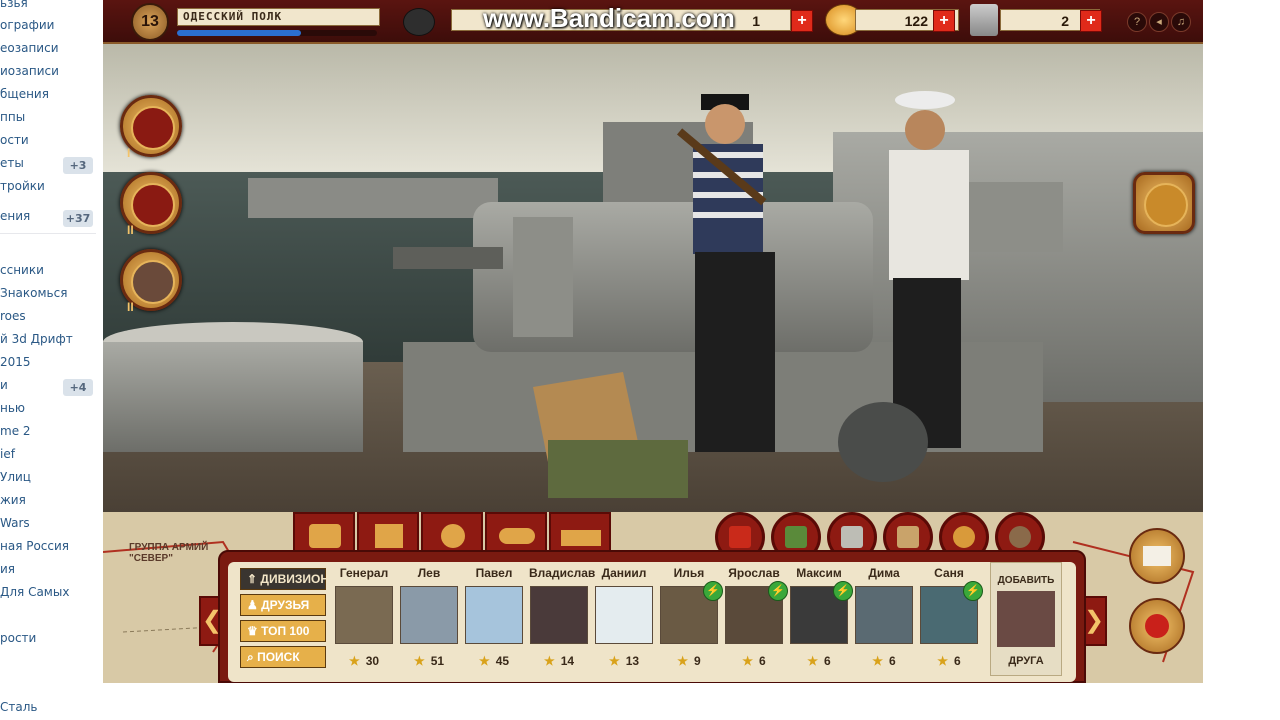 Image resolution: width=1280 pixels, height=720 pixels. Describe the element at coordinates (796, 537) in the screenshot. I see `jerrycan-icon` at that location.